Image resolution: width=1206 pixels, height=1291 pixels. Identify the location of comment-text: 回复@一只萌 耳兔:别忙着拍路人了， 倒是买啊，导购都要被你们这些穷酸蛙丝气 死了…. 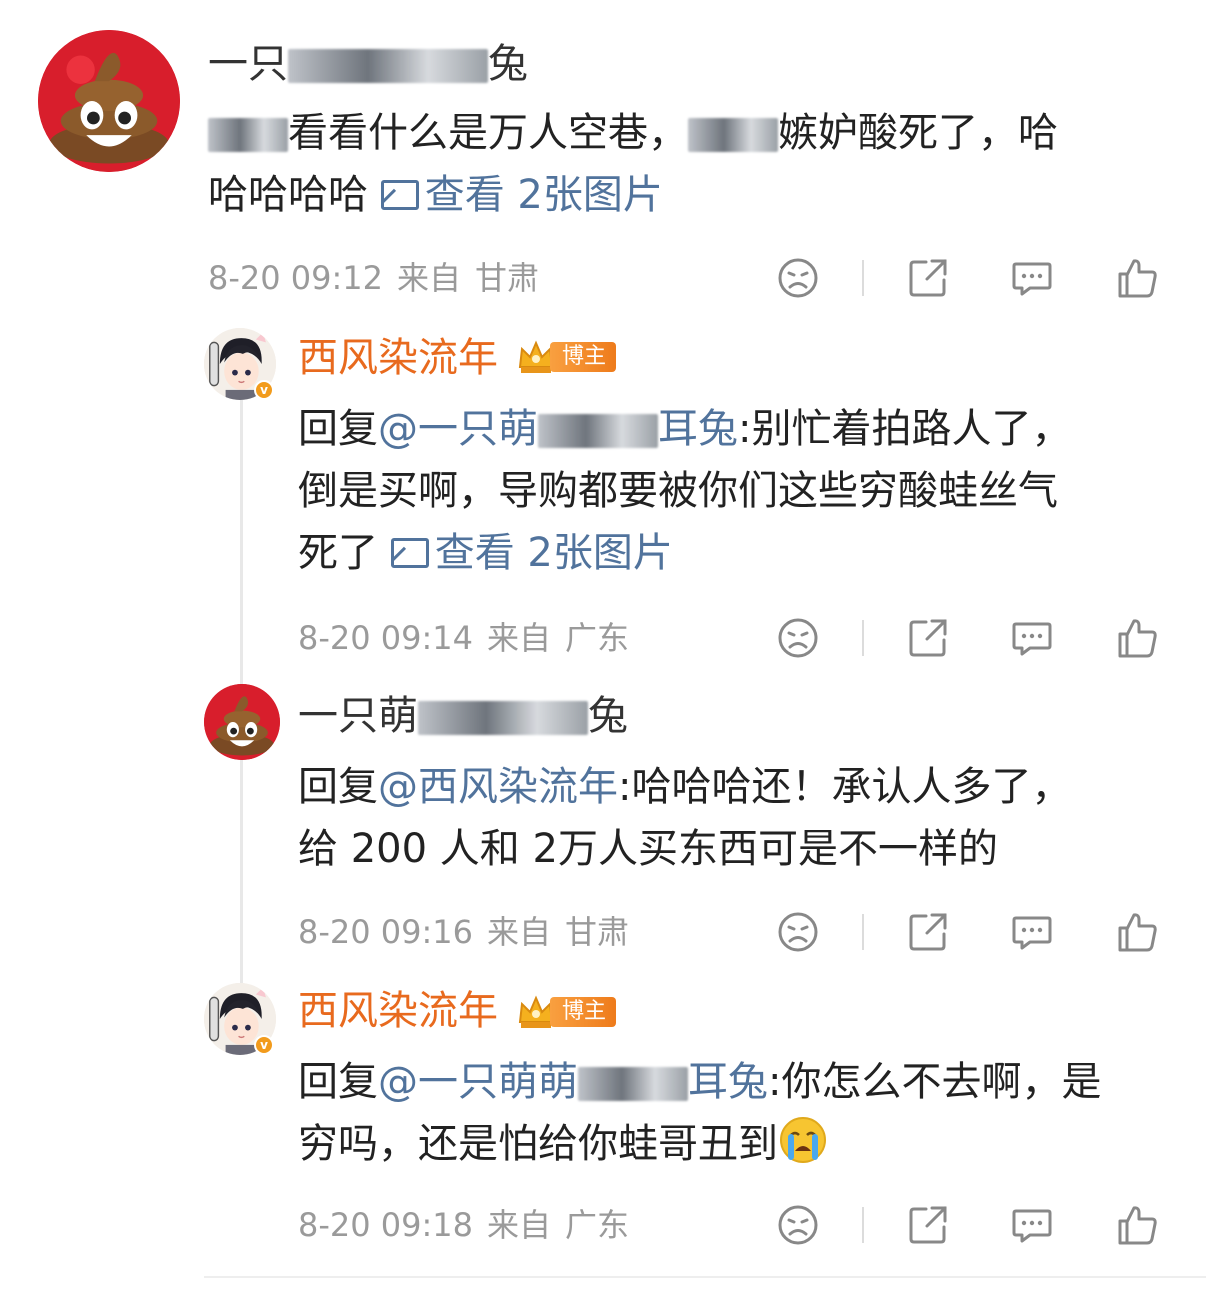
(685, 491).